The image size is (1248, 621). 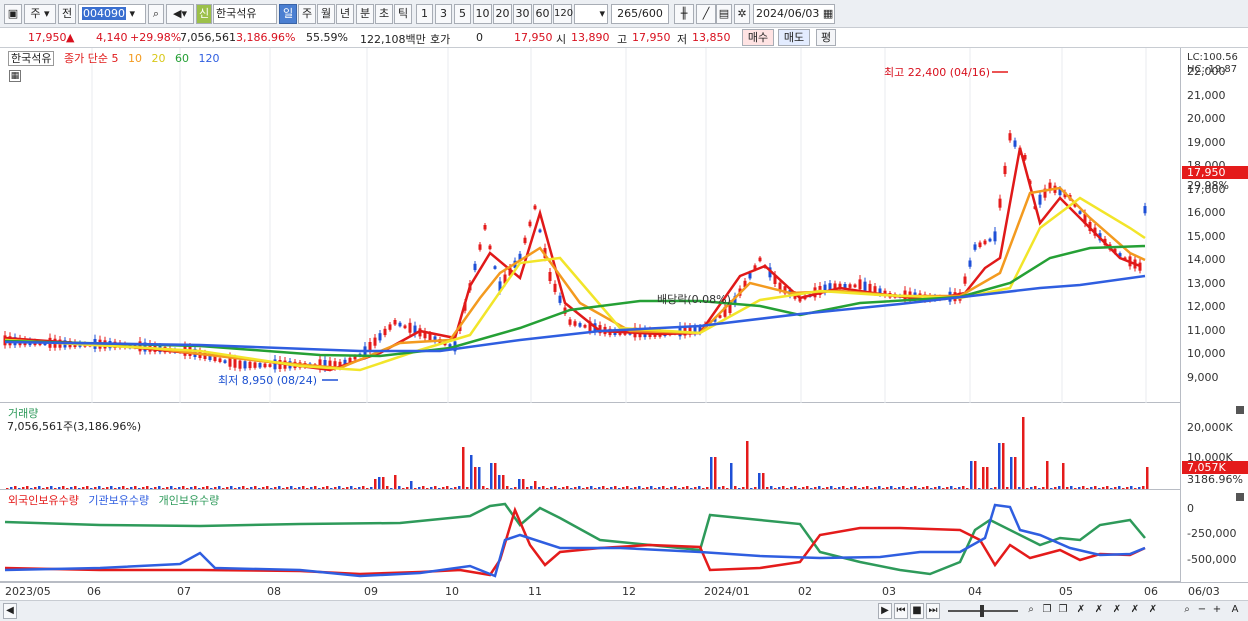 I want to click on close-pane-icon, so click(x=1240, y=410).